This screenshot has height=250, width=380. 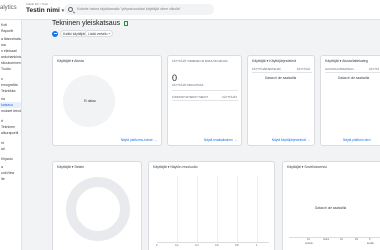 What do you see at coordinates (136, 140) in the screenshot?
I see `view-platforms-label: Näytä platforms-kohde` at bounding box center [136, 140].